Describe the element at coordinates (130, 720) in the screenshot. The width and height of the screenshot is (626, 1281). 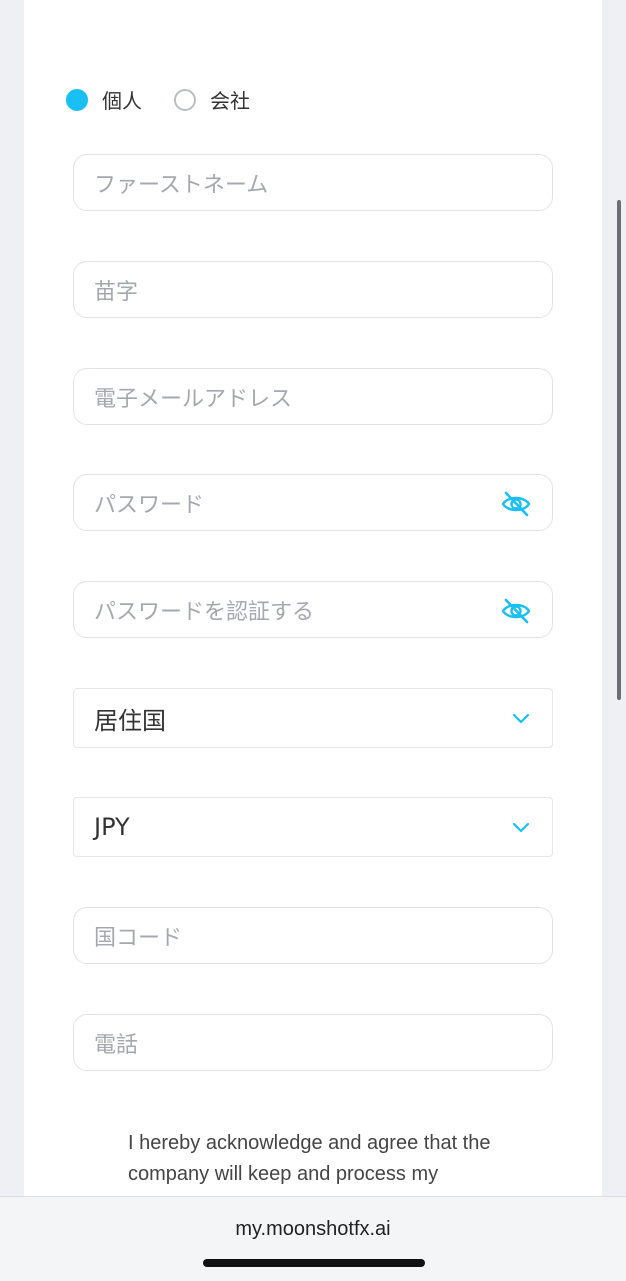
I see `country-select-value: 居住国` at that location.